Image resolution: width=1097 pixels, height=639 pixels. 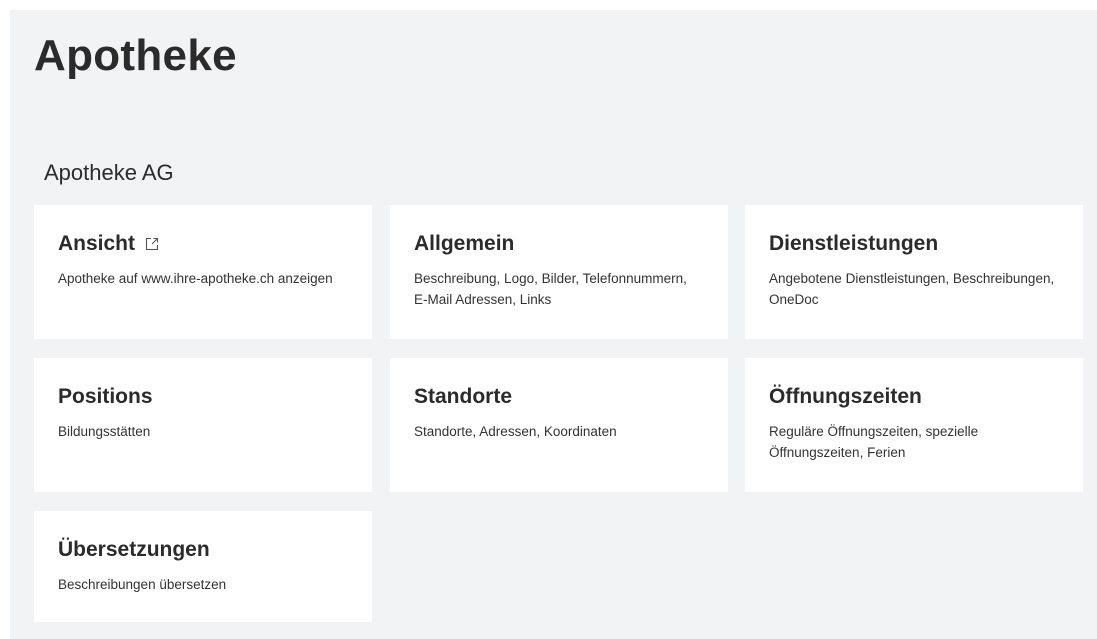 I want to click on card-description: Bildungsstätten, so click(x=104, y=432).